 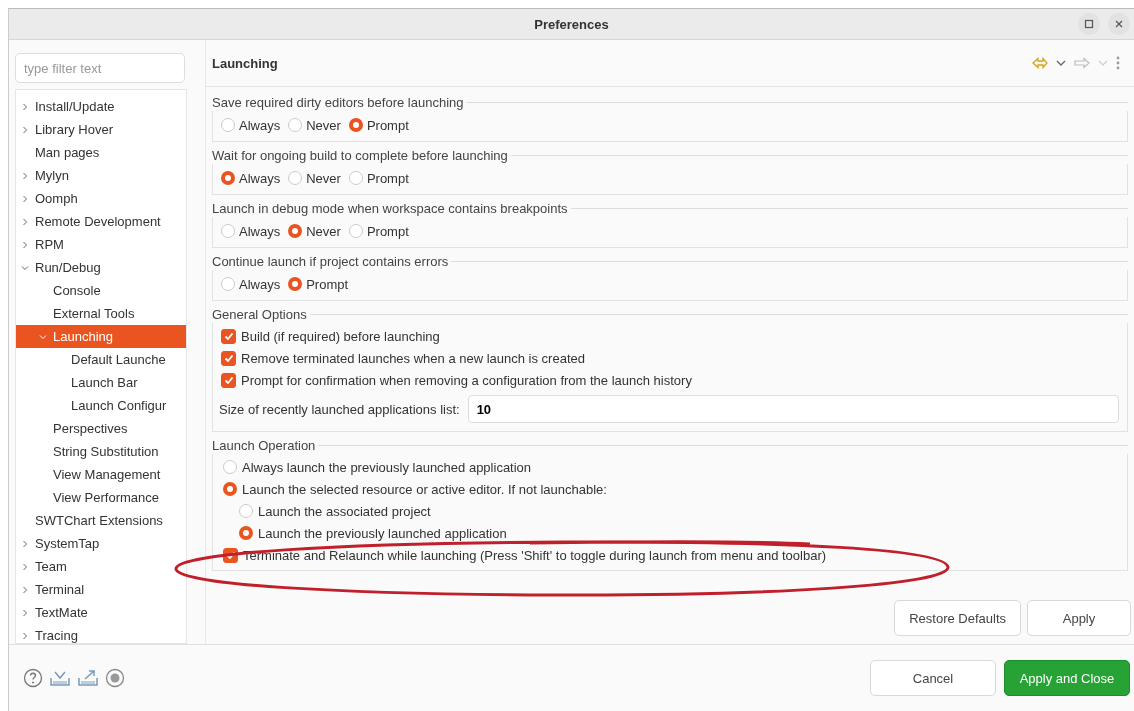 What do you see at coordinates (101, 152) in the screenshot?
I see `tree-item: Man pages` at bounding box center [101, 152].